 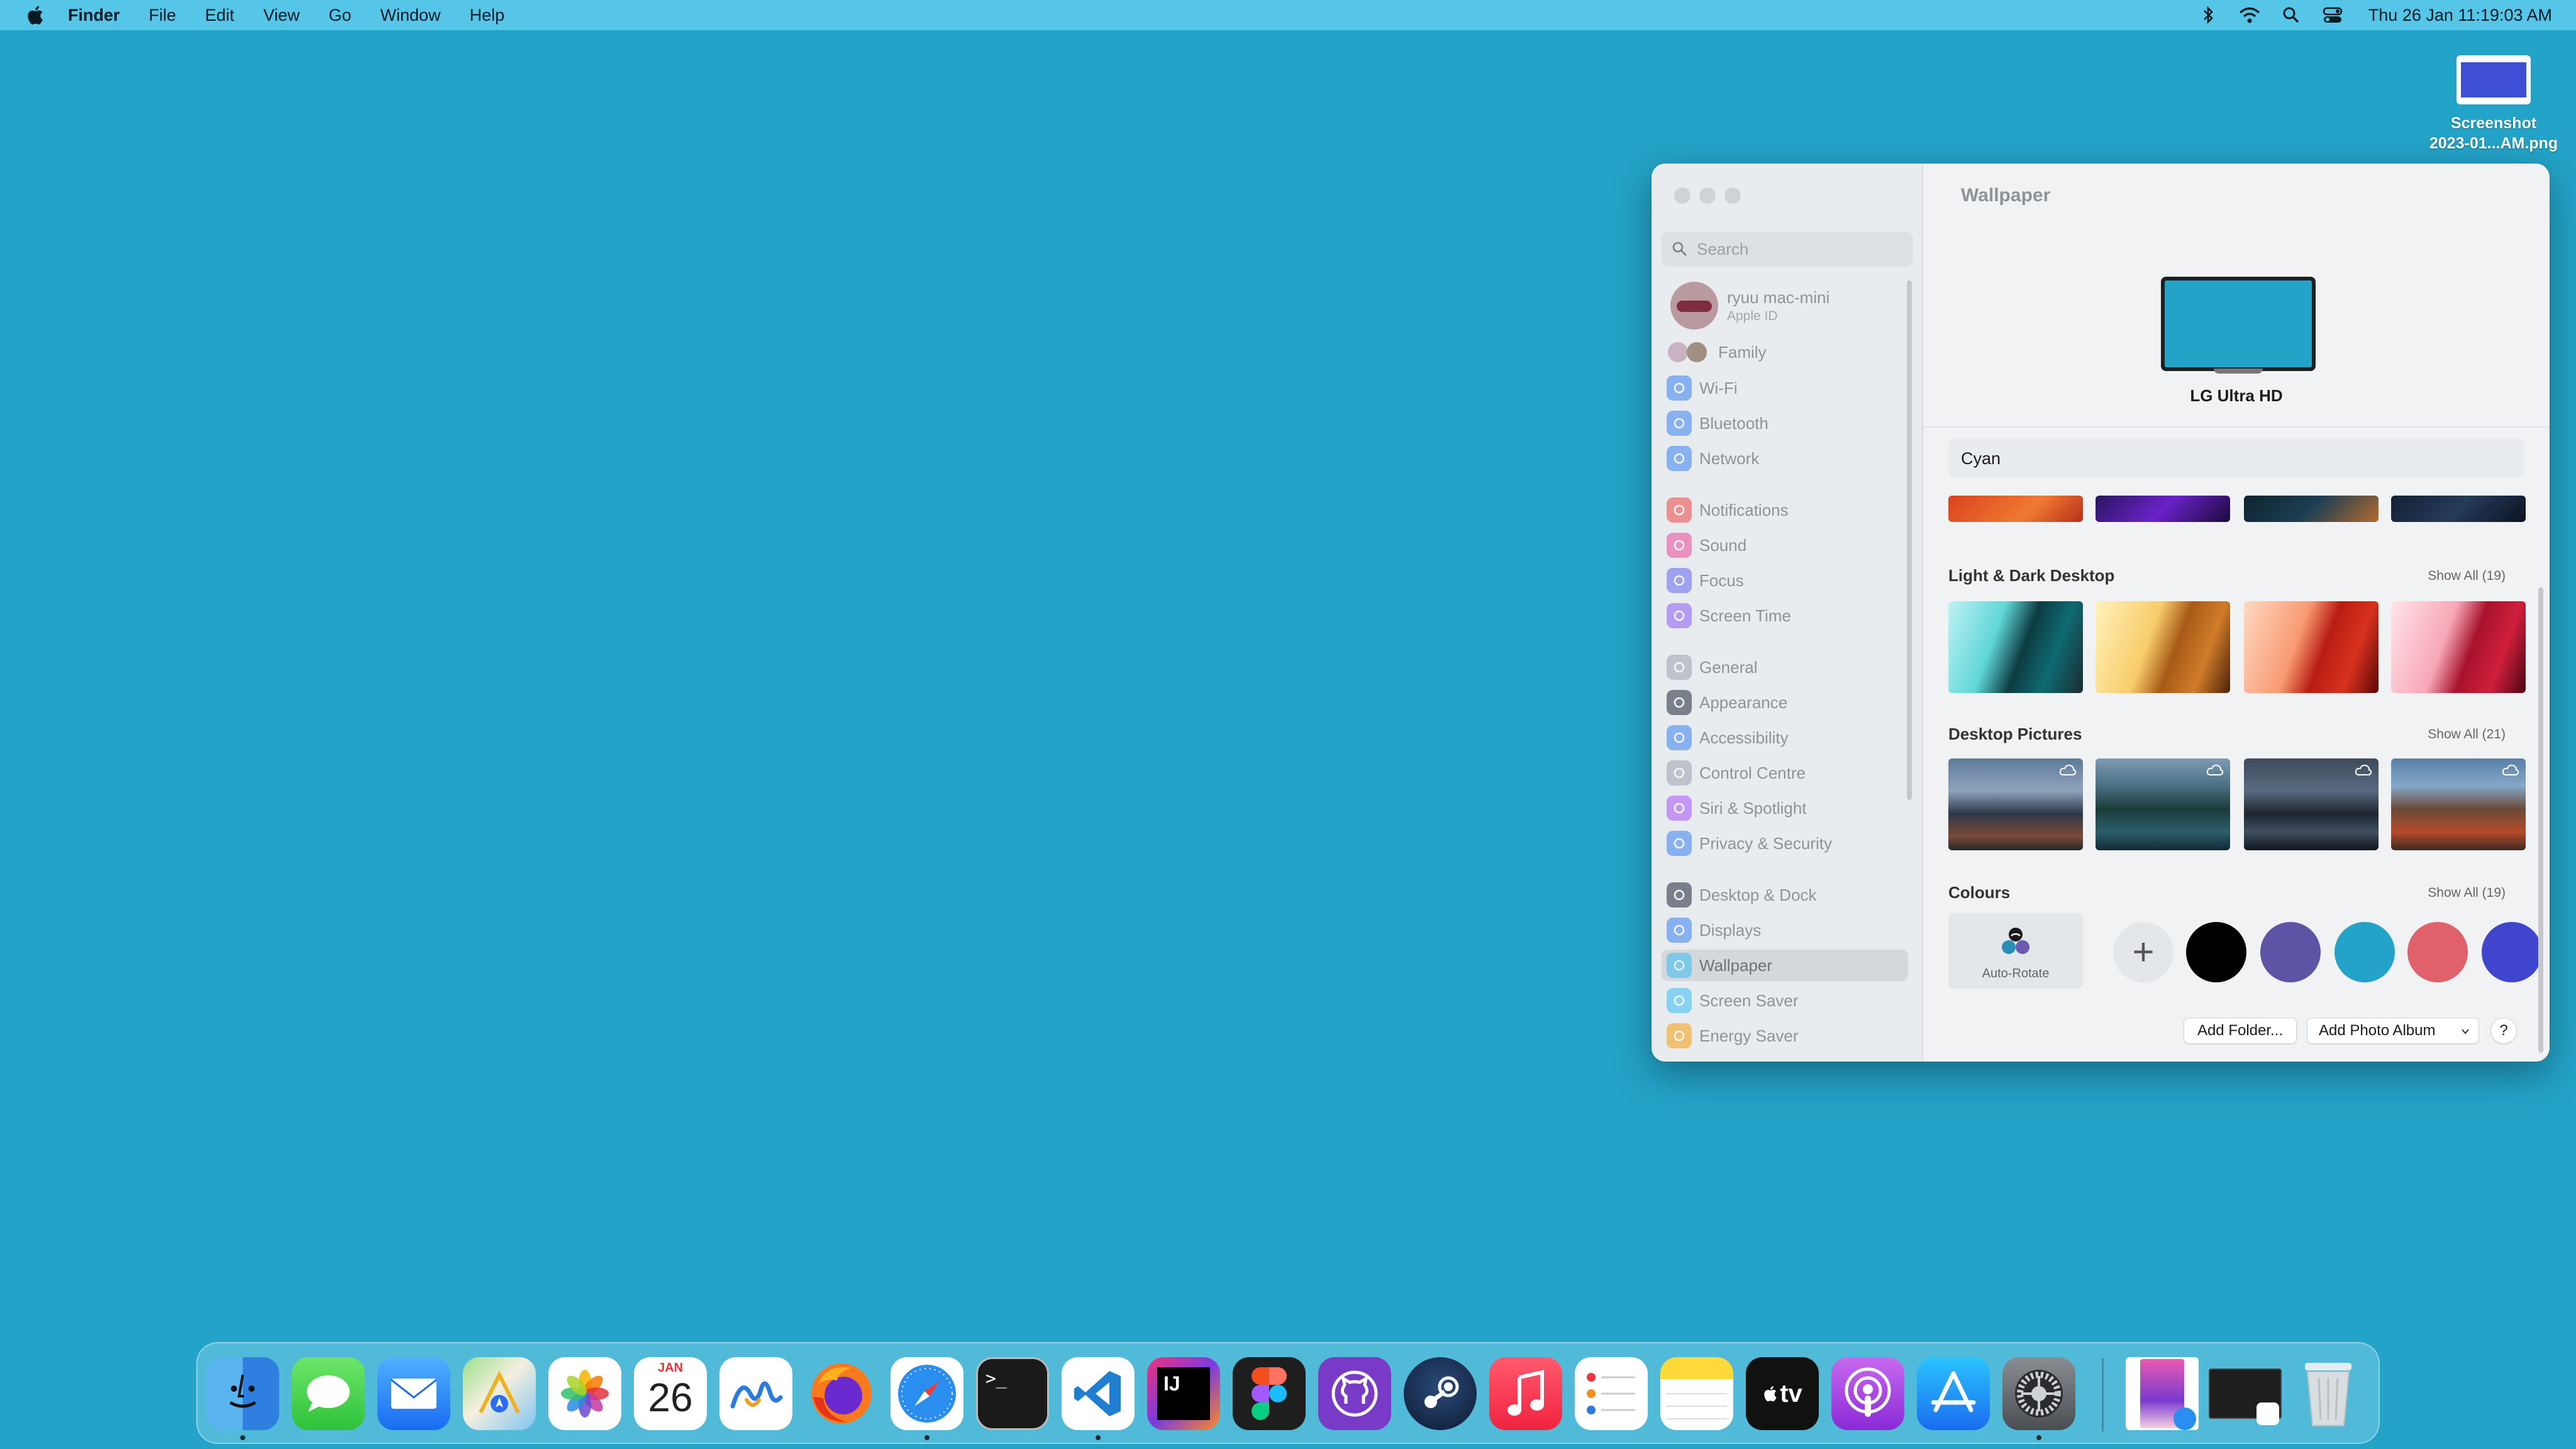 I want to click on wallpaper-thumb-sonoma, so click(x=2015, y=509).